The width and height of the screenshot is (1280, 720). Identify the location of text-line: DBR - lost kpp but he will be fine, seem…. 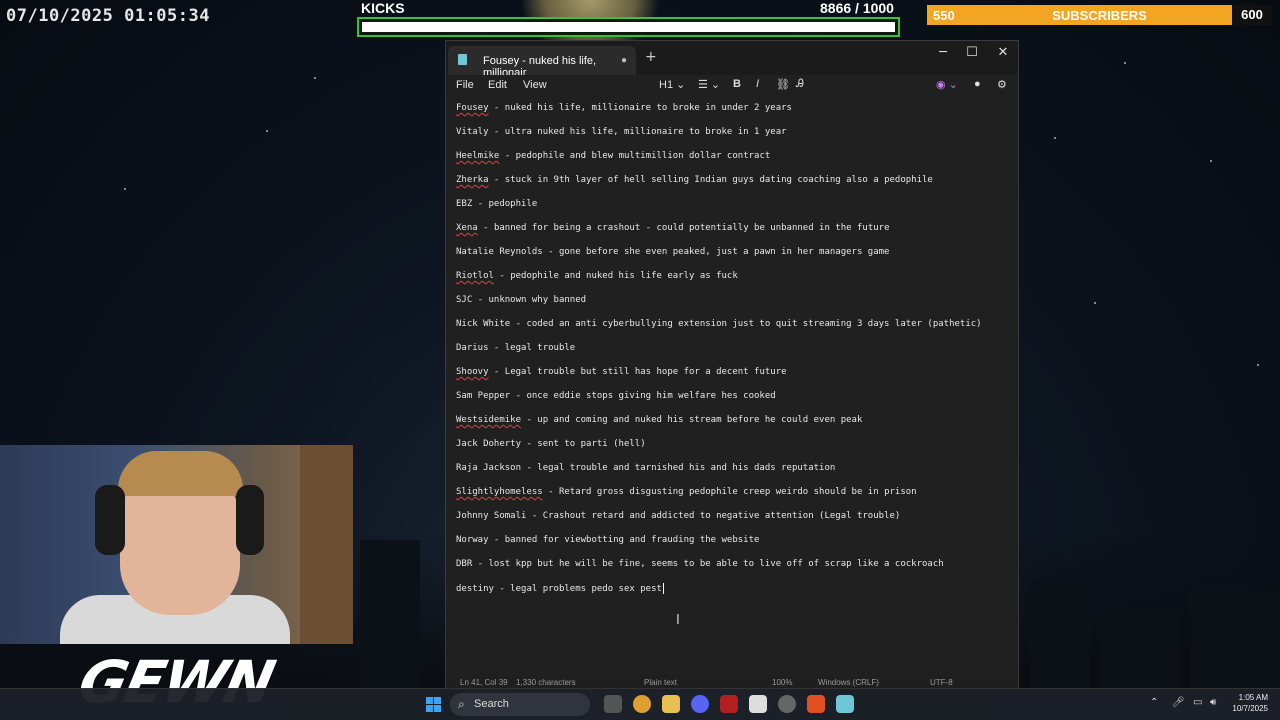
(700, 564).